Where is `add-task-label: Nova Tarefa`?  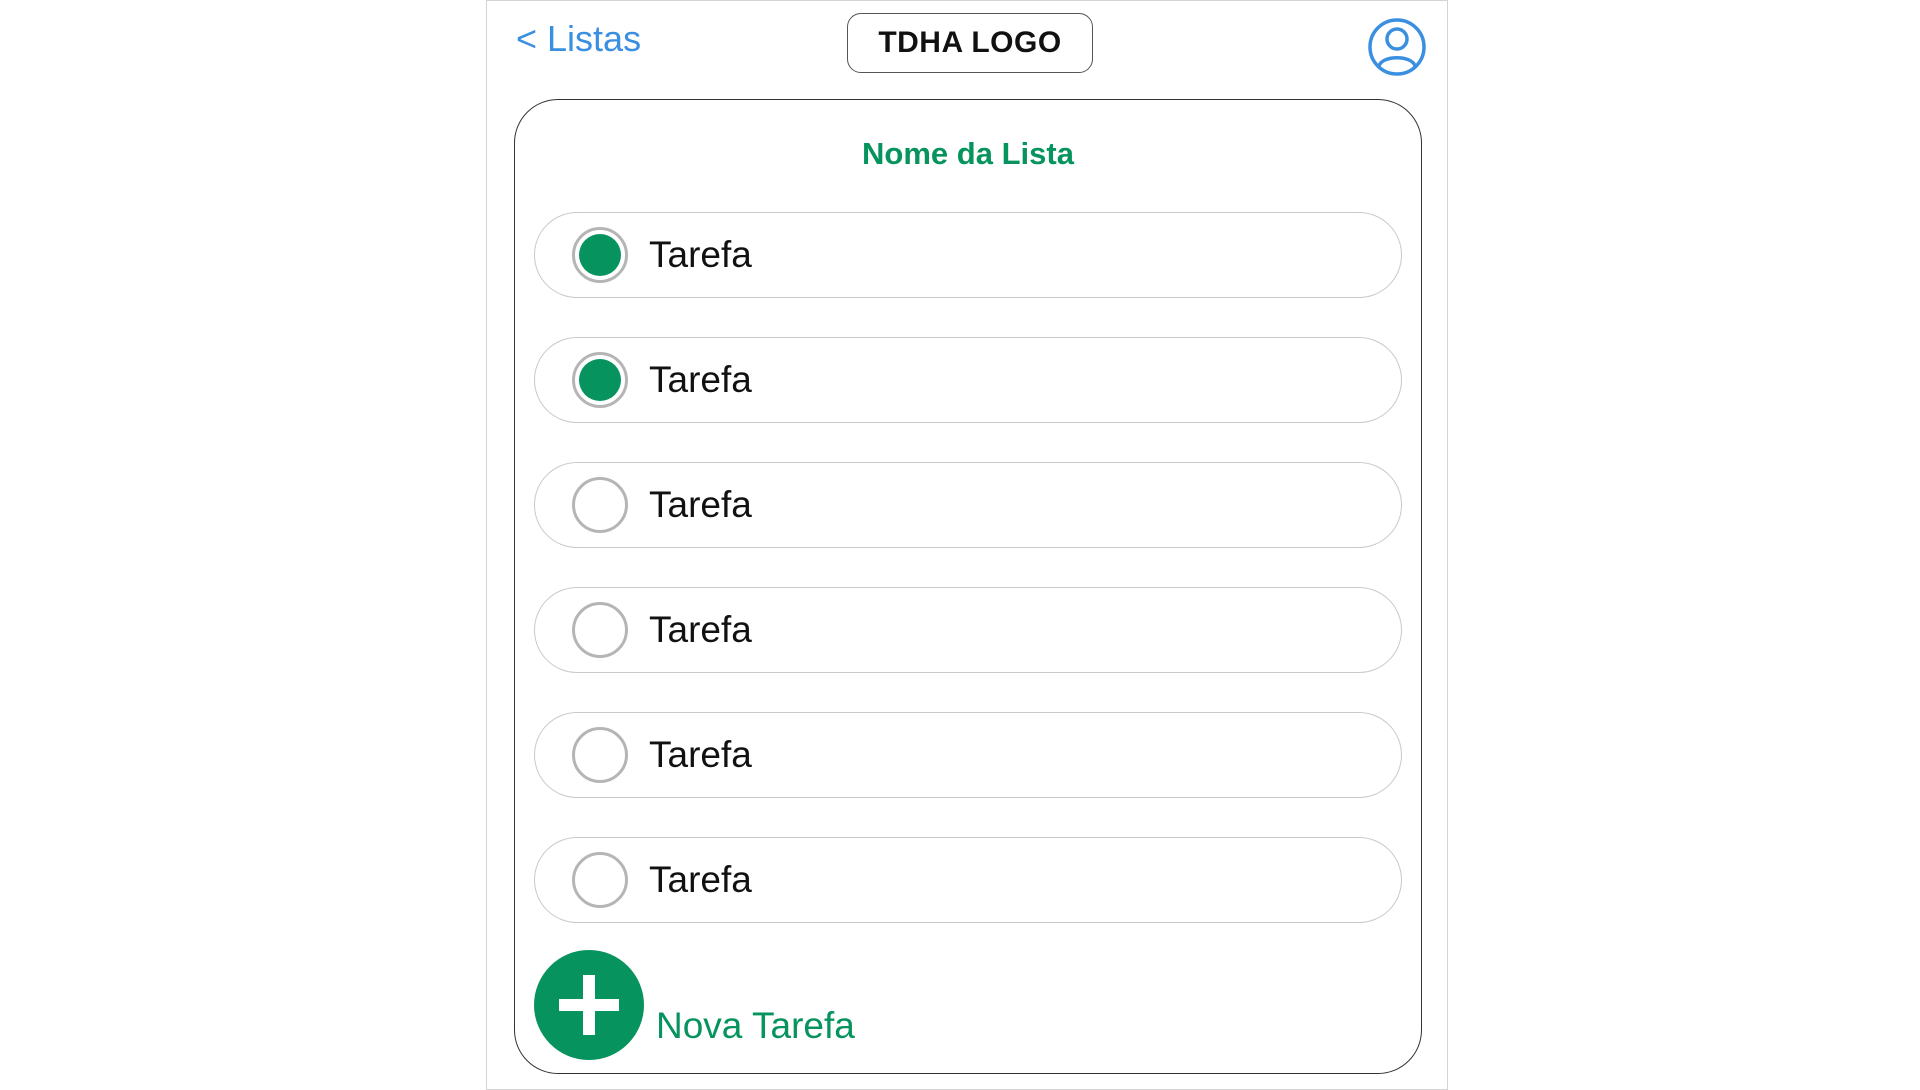
add-task-label: Nova Tarefa is located at coordinates (755, 1026).